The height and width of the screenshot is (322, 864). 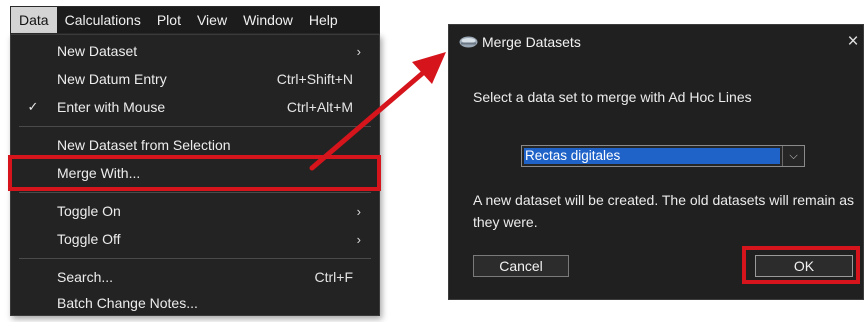 I want to click on cancel-button: Cancel, so click(x=521, y=266).